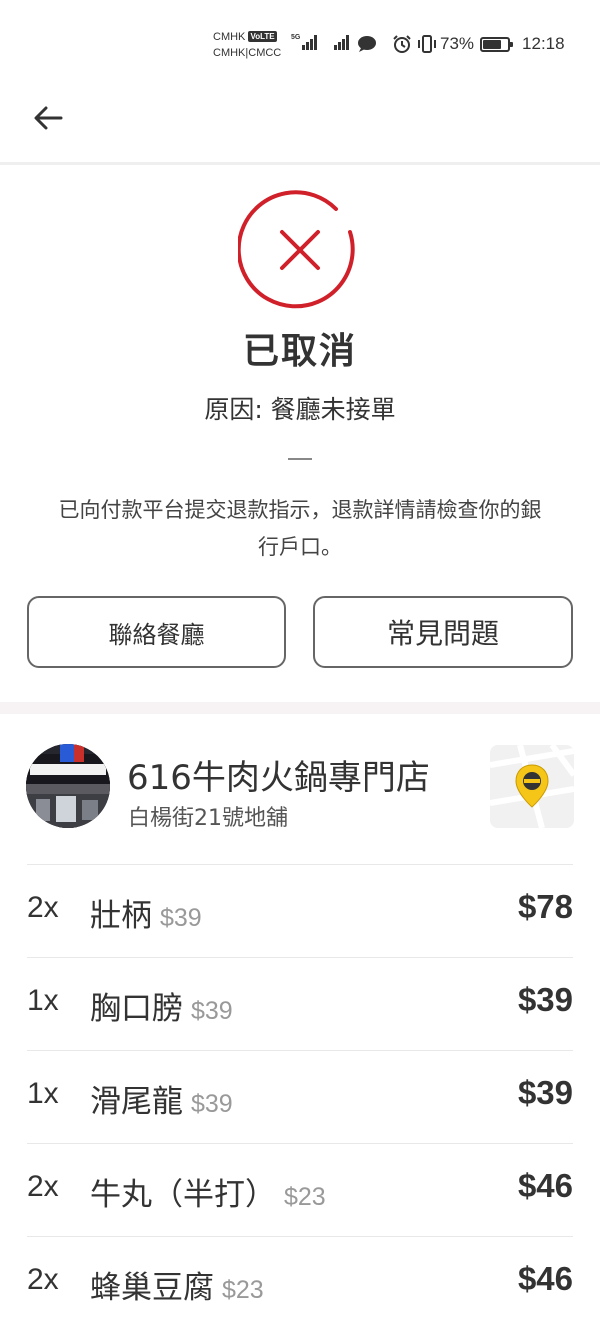 This screenshot has width=600, height=1320. I want to click on order-item-row: 1x 胸口膀 $39 $39, so click(300, 1003).